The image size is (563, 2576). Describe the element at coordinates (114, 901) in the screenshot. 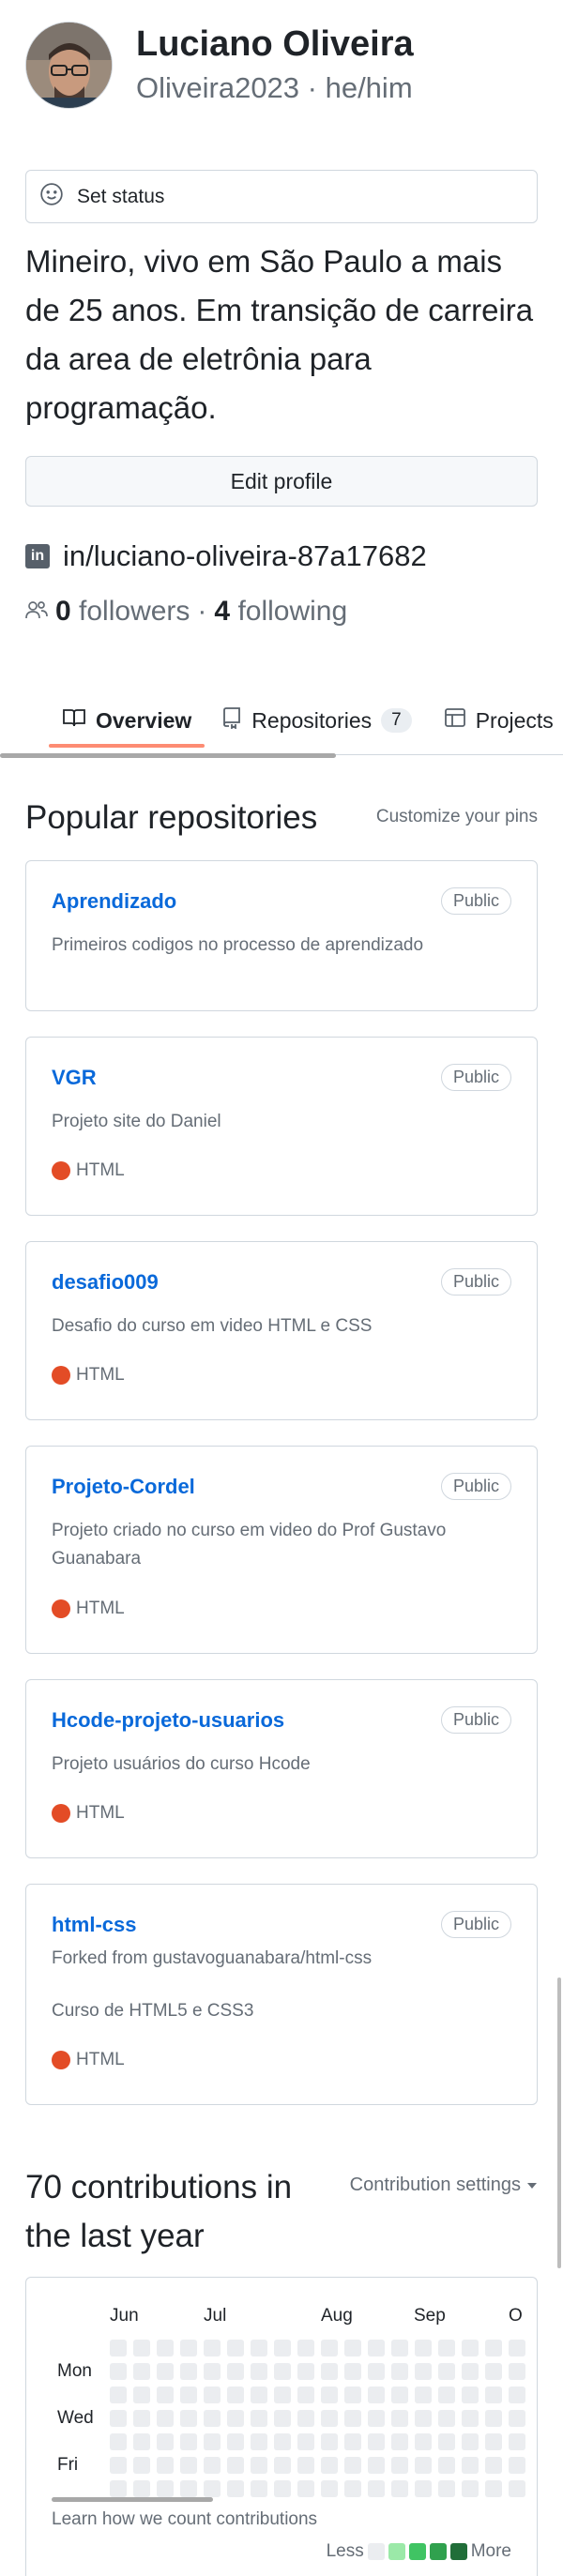

I see `repo-link: Aprendizado` at that location.